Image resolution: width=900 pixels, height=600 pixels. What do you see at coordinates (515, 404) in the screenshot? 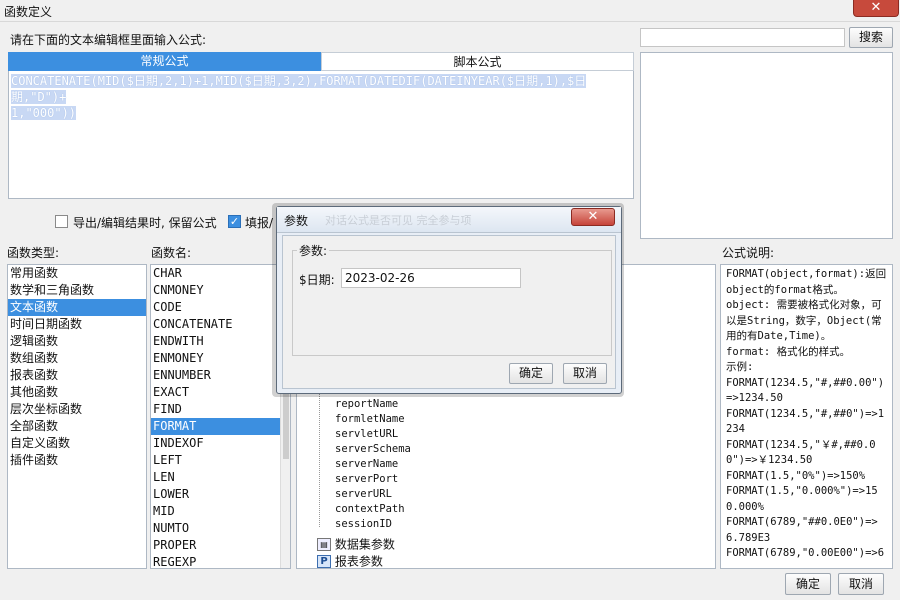
I see `tree-item: reportName` at bounding box center [515, 404].